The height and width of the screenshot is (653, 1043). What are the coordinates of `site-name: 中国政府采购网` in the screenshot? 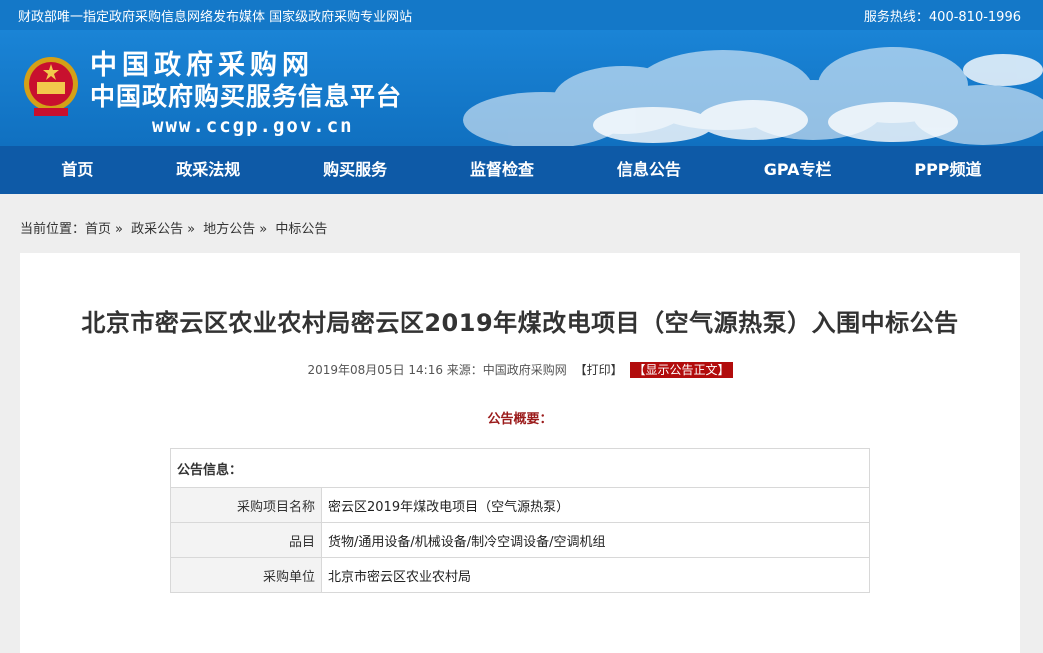 It's located at (202, 65).